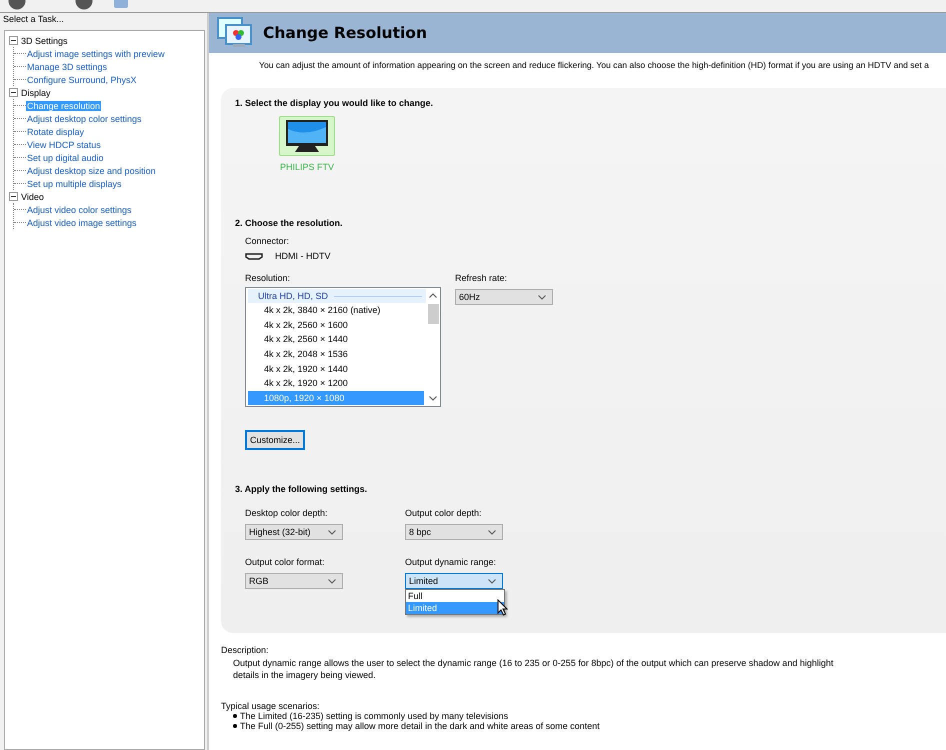  Describe the element at coordinates (334, 103) in the screenshot. I see `section-heading: 1. Select the display you would like to change.` at that location.